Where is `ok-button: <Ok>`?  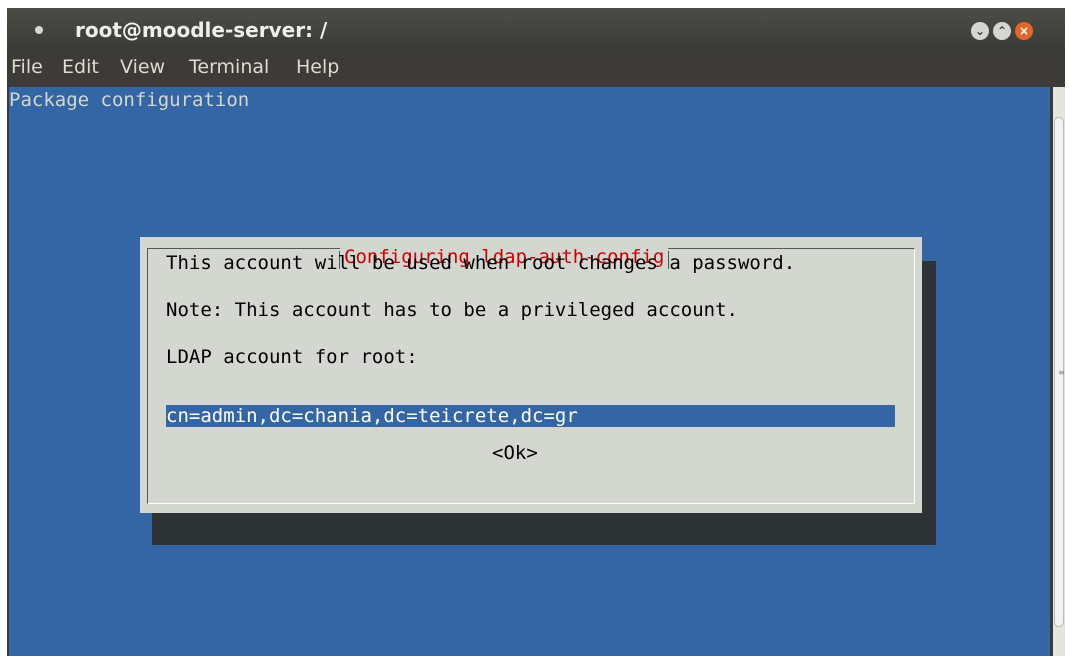 ok-button: <Ok> is located at coordinates (515, 453).